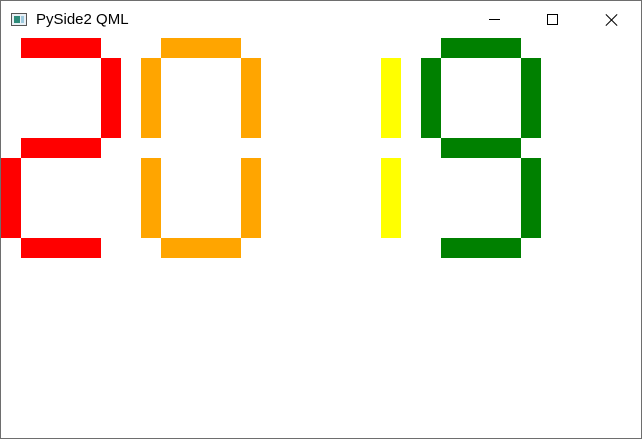 The width and height of the screenshot is (642, 439). I want to click on digit-9-segment-middle, so click(481, 148).